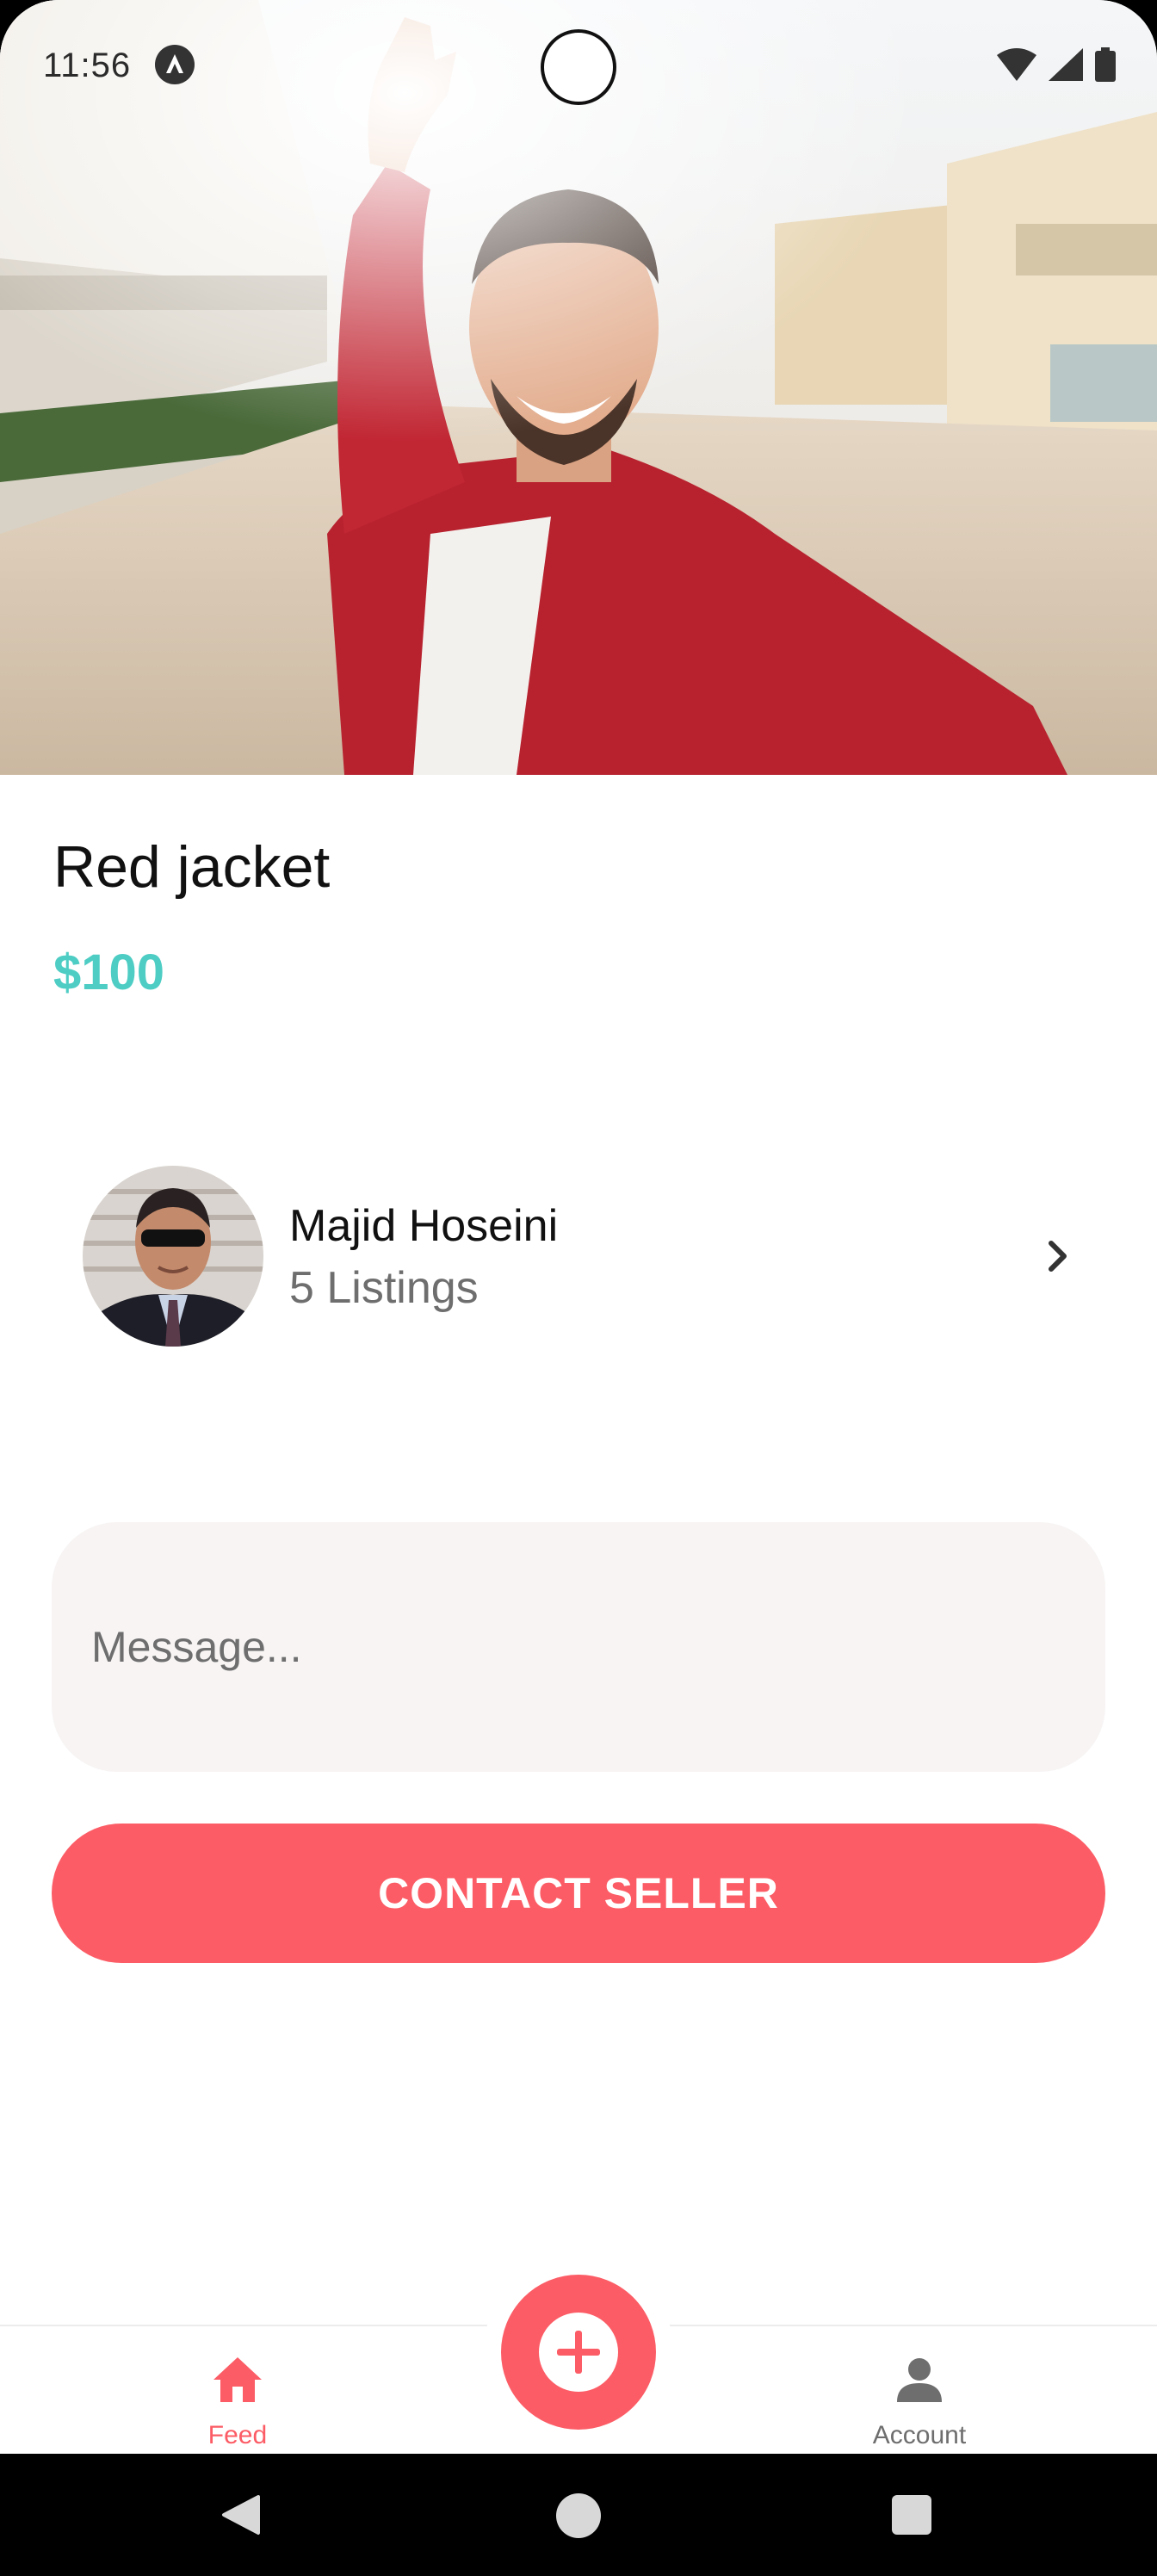 The image size is (1157, 2576). Describe the element at coordinates (424, 1226) in the screenshot. I see `seller-name: Majid Hoseini` at that location.